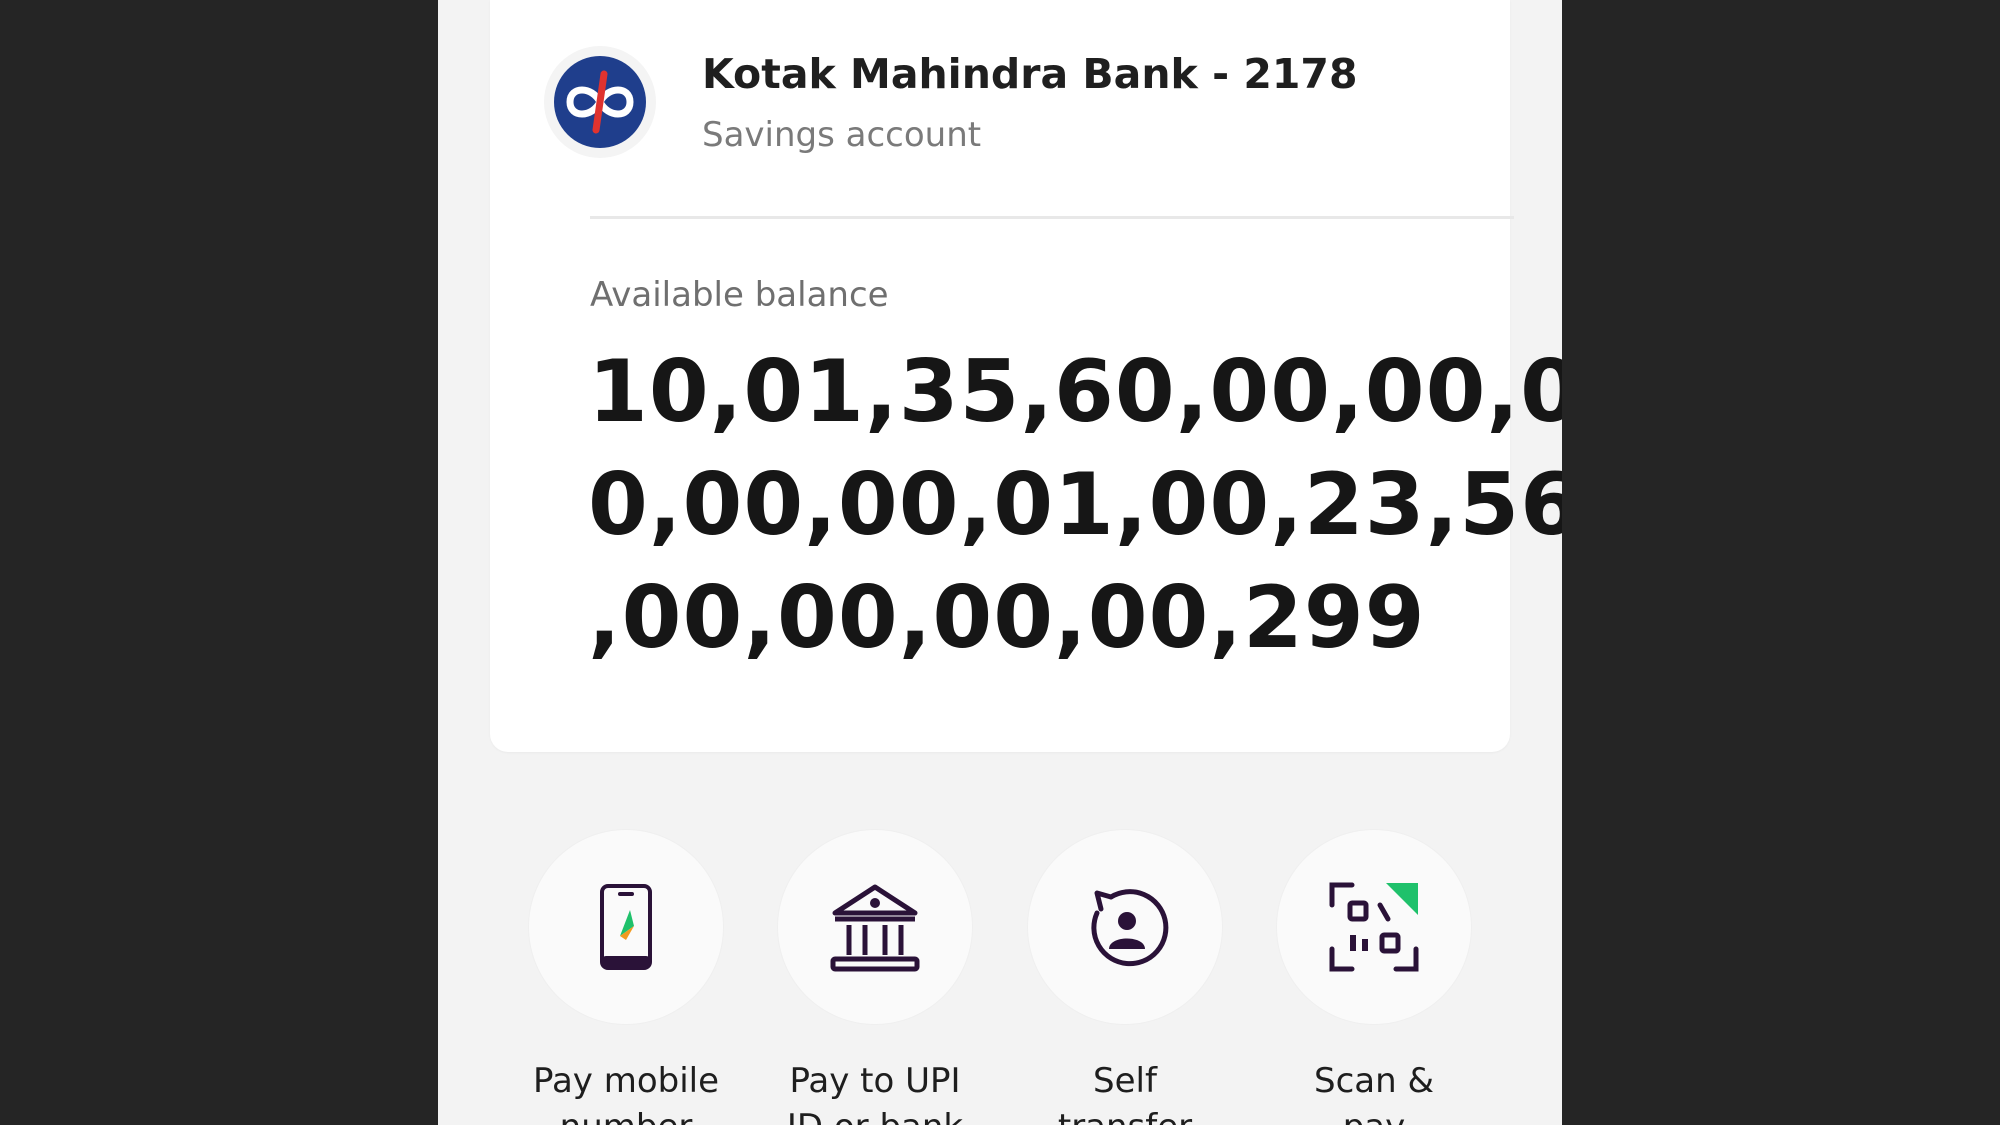 This screenshot has width=2000, height=1125. What do you see at coordinates (1374, 1114) in the screenshot?
I see `scan-pay-label-cont: pay` at bounding box center [1374, 1114].